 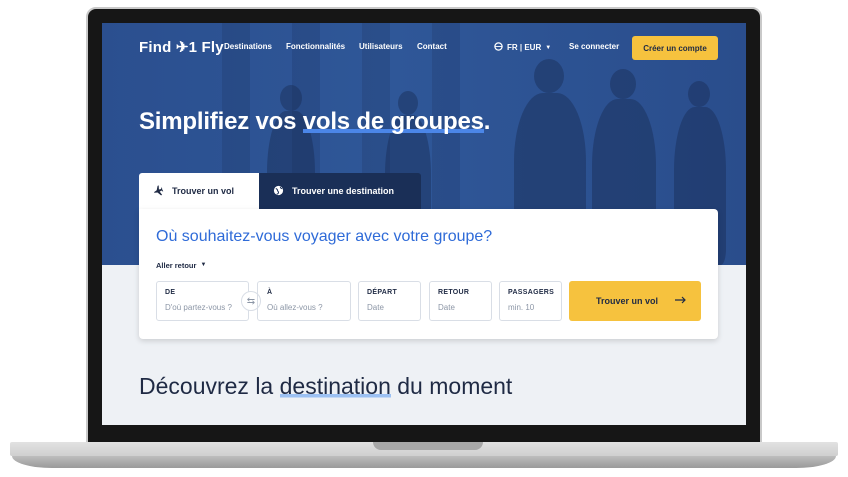 What do you see at coordinates (382, 292) in the screenshot?
I see `departure-label: DÉPART` at bounding box center [382, 292].